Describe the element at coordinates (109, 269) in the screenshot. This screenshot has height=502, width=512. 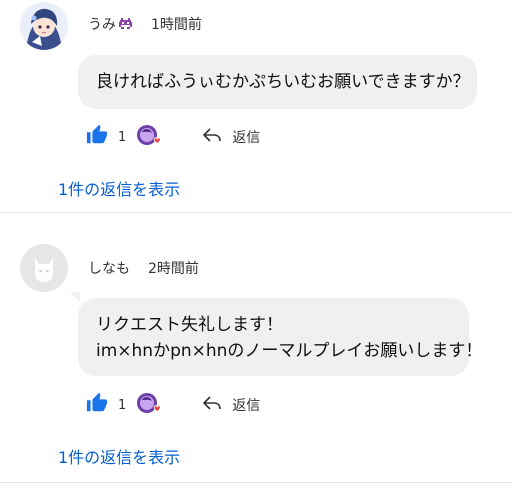
I see `author-name: しなも` at that location.